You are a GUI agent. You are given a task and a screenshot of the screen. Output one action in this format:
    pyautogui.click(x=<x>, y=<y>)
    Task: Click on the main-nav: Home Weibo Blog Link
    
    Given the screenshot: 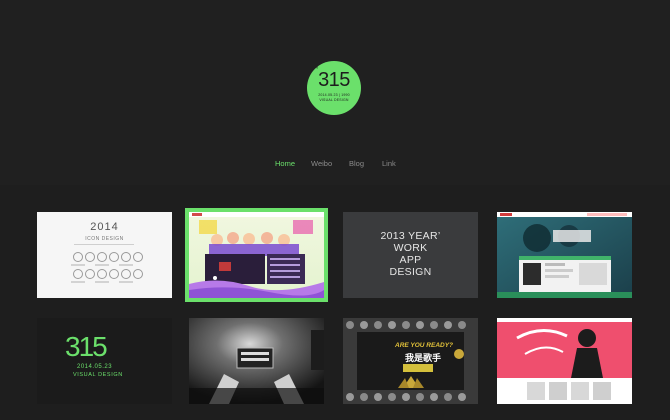 What is the action you would take?
    pyautogui.click(x=335, y=165)
    